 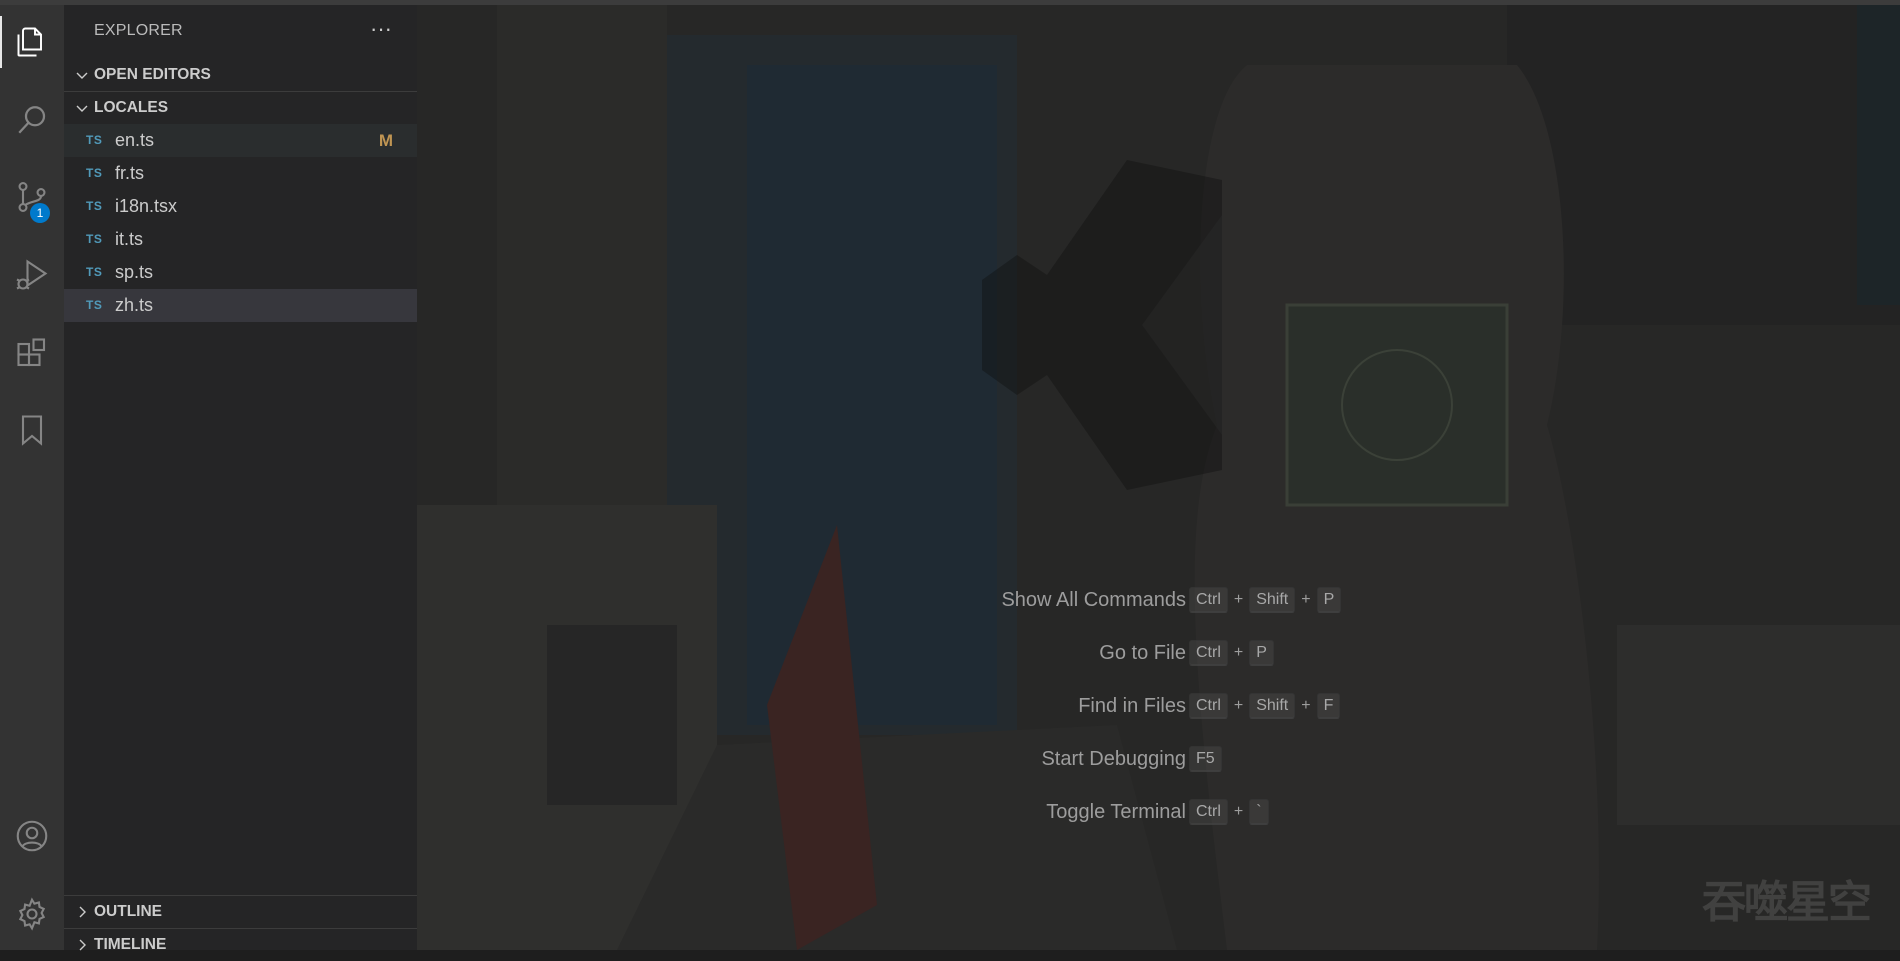 I want to click on shortcut-row: Find in Files Ctrl + Shift + F, so click(x=1158, y=706).